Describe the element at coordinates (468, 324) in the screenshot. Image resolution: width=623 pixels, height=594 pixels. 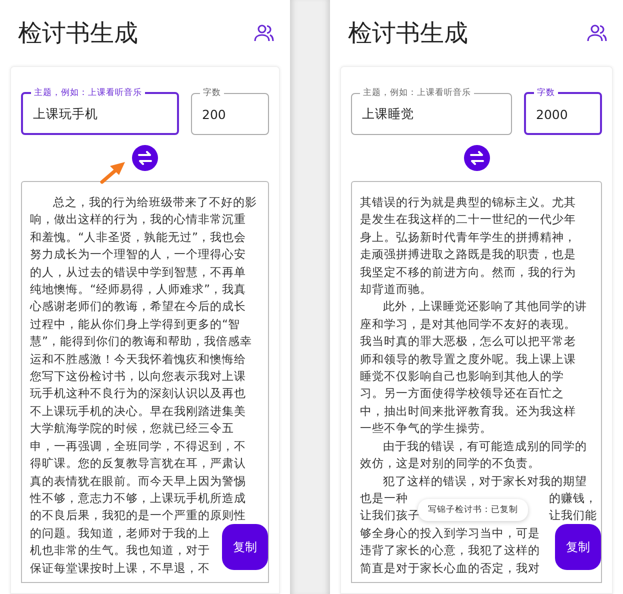
I see `text-line: 座和学习，是对其他同学不友好的表现。` at that location.